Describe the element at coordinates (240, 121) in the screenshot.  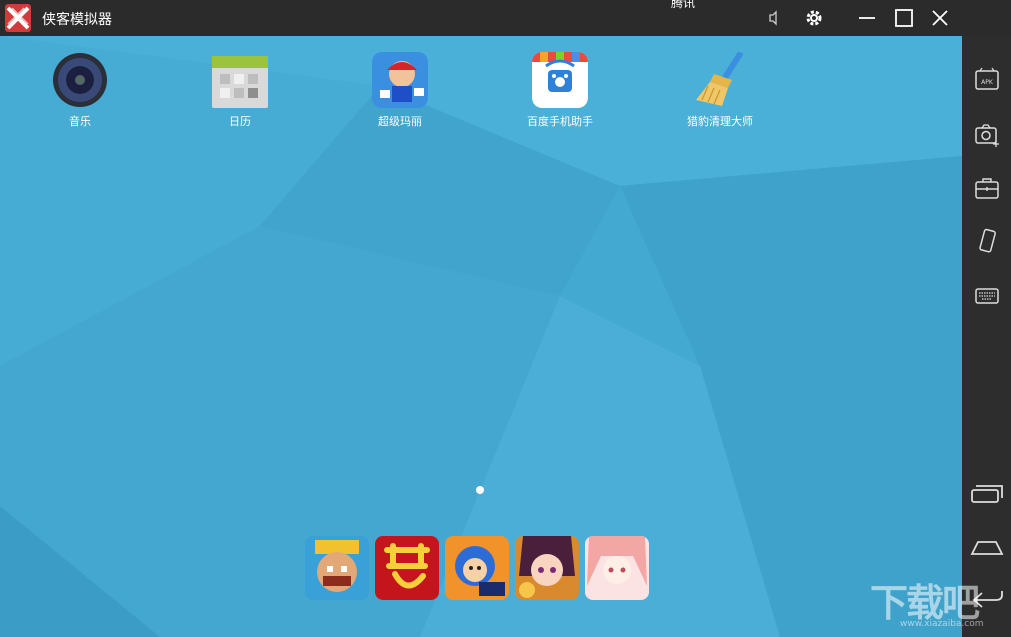
I see `app-label: 日历` at that location.